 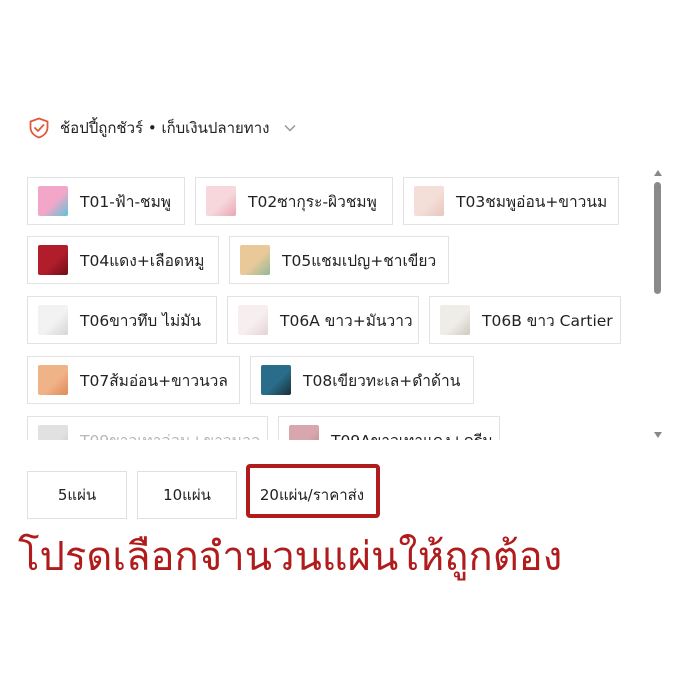 What do you see at coordinates (313, 491) in the screenshot?
I see `highlight-box` at bounding box center [313, 491].